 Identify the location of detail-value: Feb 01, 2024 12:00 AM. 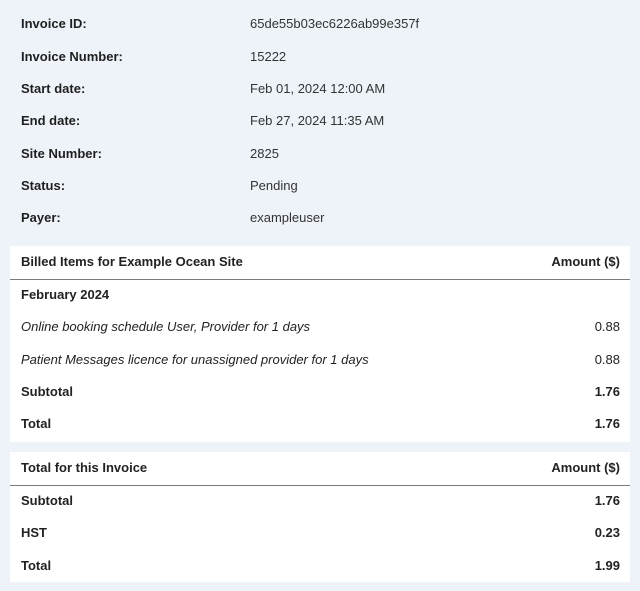
(318, 88).